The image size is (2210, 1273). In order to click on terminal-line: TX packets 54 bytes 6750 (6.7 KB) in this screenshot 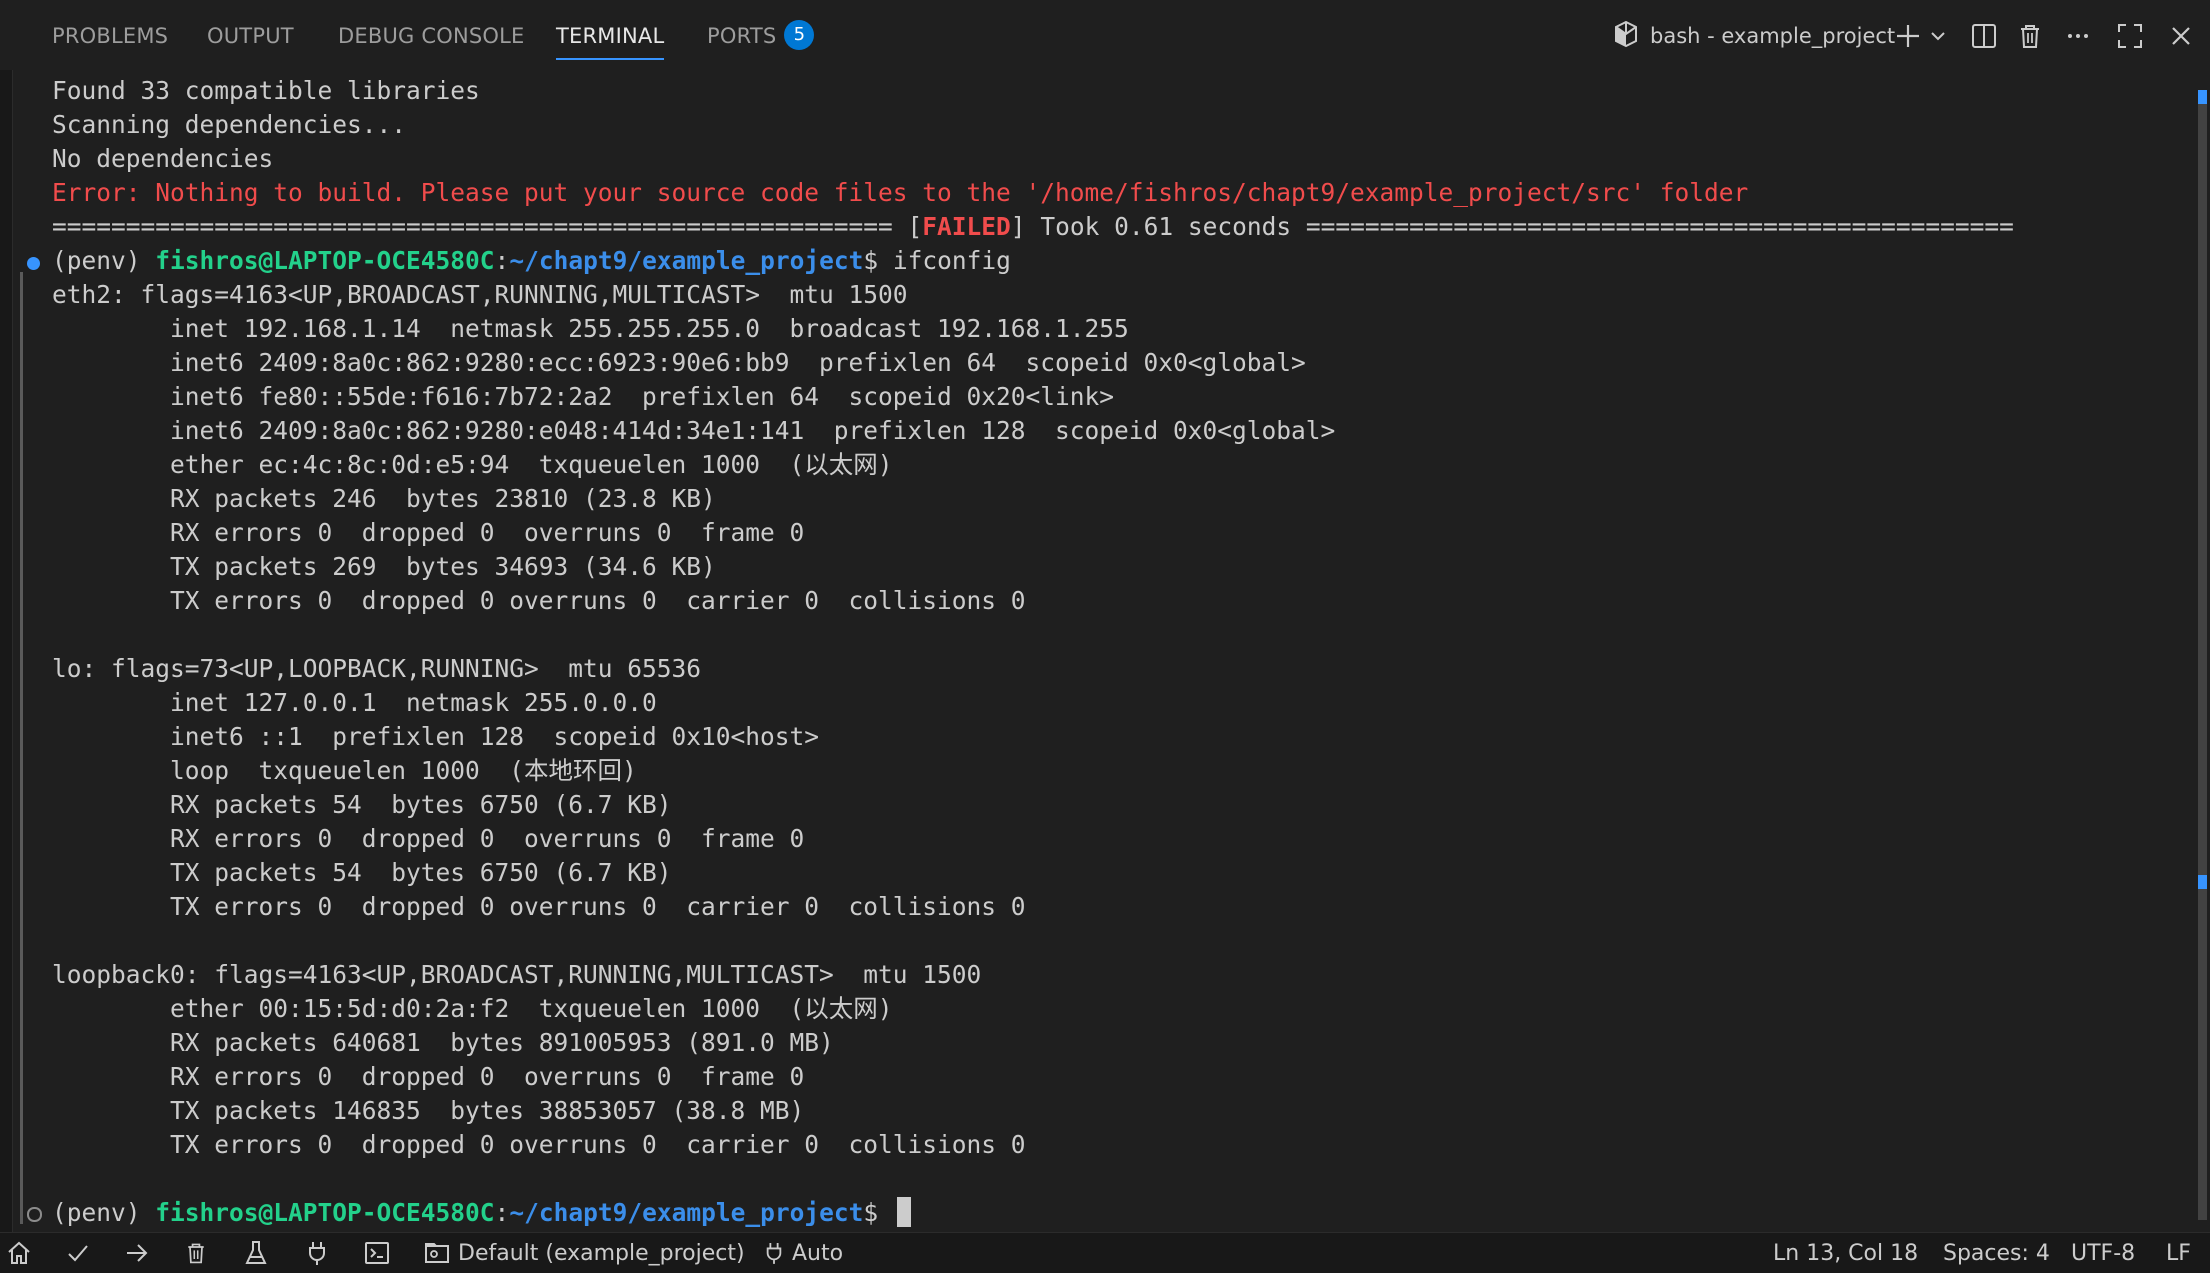, I will do `click(362, 872)`.